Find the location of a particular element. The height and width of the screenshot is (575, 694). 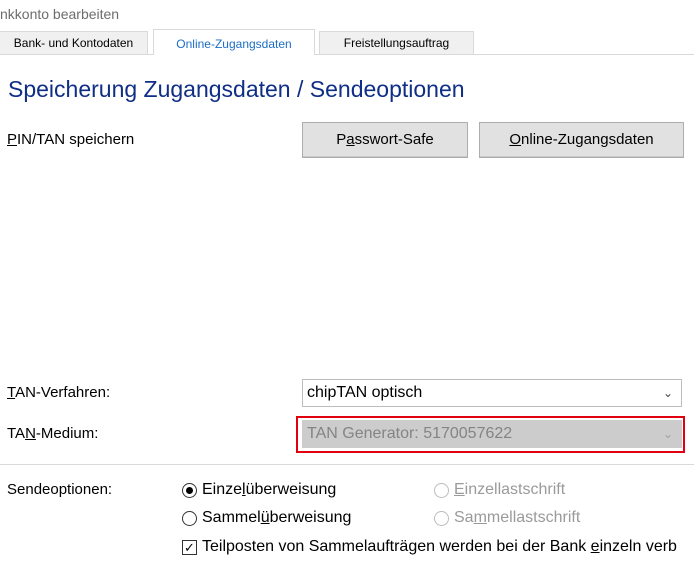

window-title: nkkonto bearbeiten is located at coordinates (60, 14).